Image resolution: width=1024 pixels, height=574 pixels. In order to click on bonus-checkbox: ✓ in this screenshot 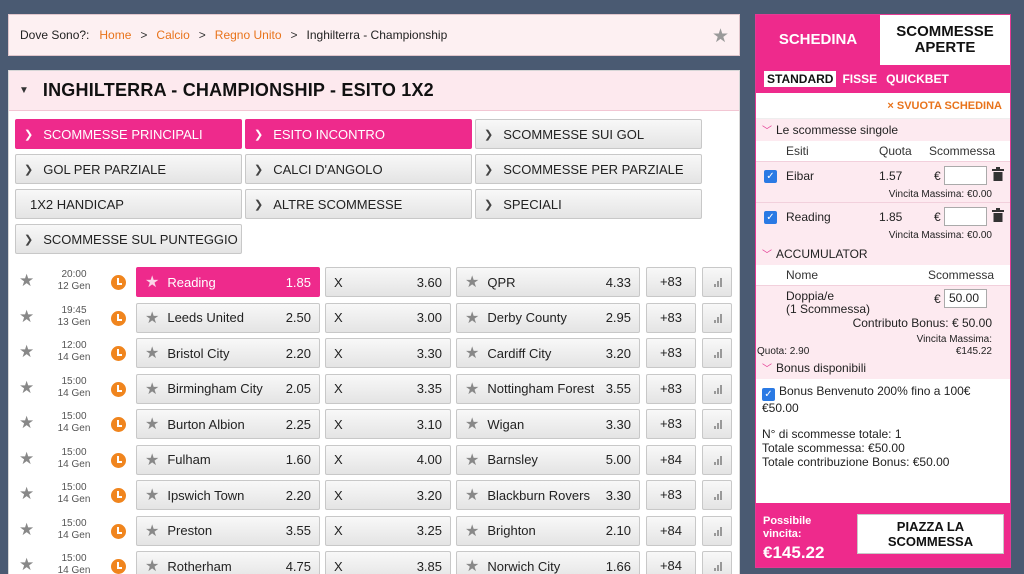, I will do `click(768, 394)`.